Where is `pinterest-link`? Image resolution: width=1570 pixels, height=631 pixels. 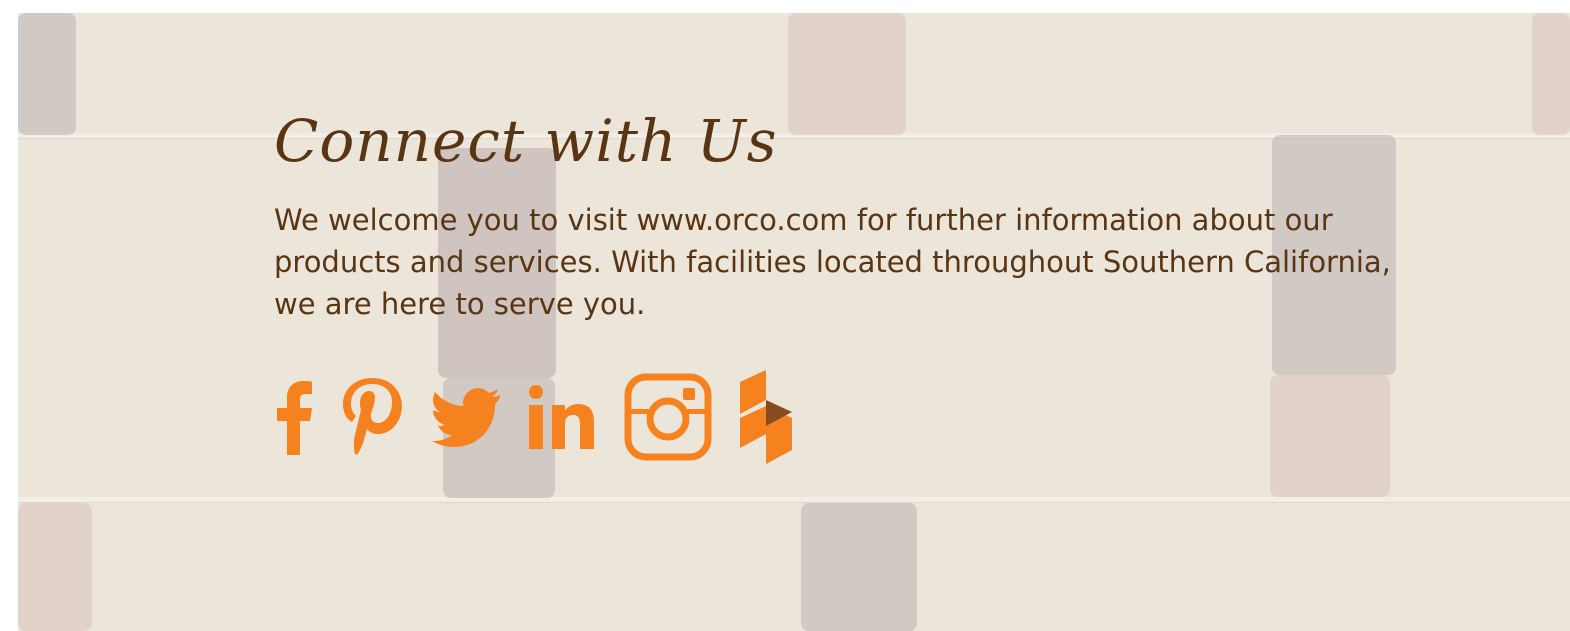
pinterest-link is located at coordinates (373, 417).